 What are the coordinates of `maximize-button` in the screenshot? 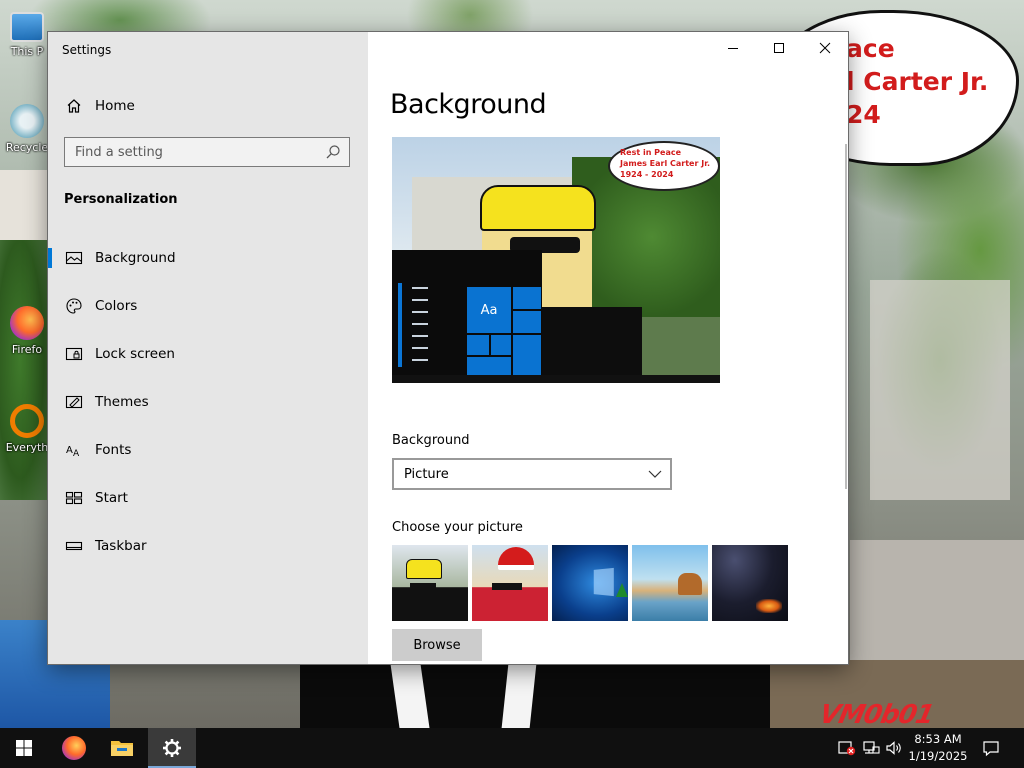 It's located at (779, 48).